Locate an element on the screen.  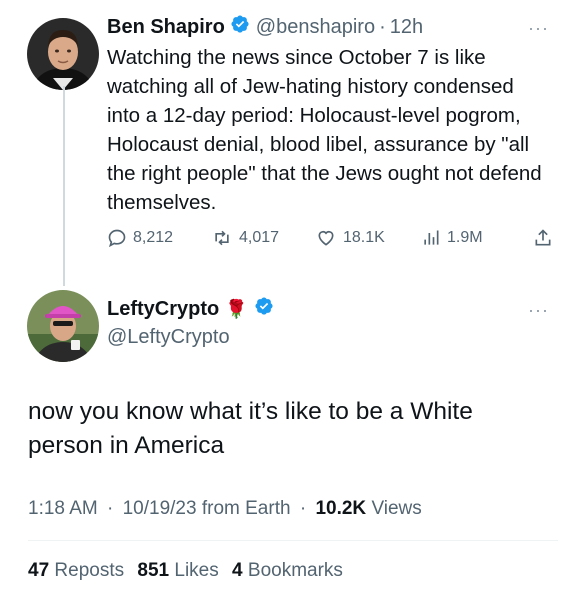
views-button: 1.9M is located at coordinates (452, 238).